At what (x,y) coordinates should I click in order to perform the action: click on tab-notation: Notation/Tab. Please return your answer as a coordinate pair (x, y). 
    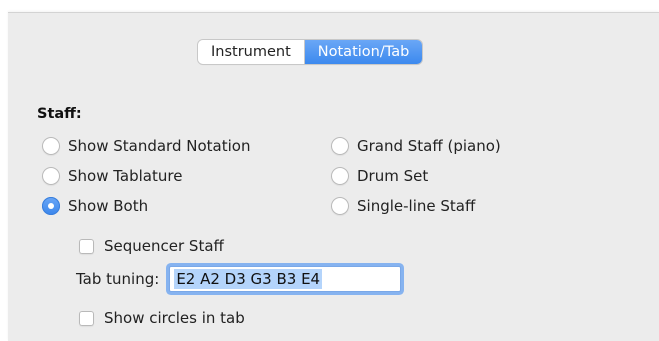
    Looking at the image, I should click on (363, 52).